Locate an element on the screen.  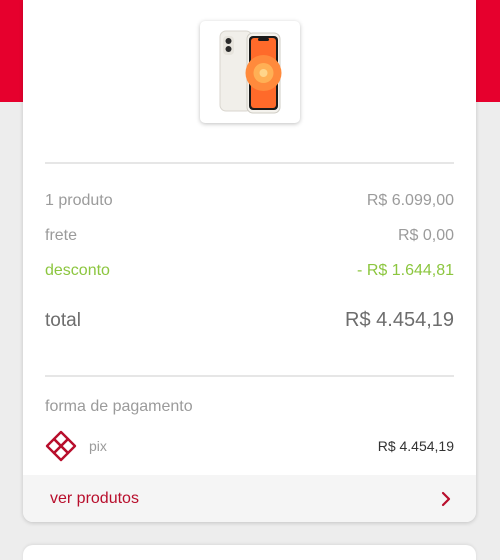
payment-section-label: forma de pagamento is located at coordinates (119, 406).